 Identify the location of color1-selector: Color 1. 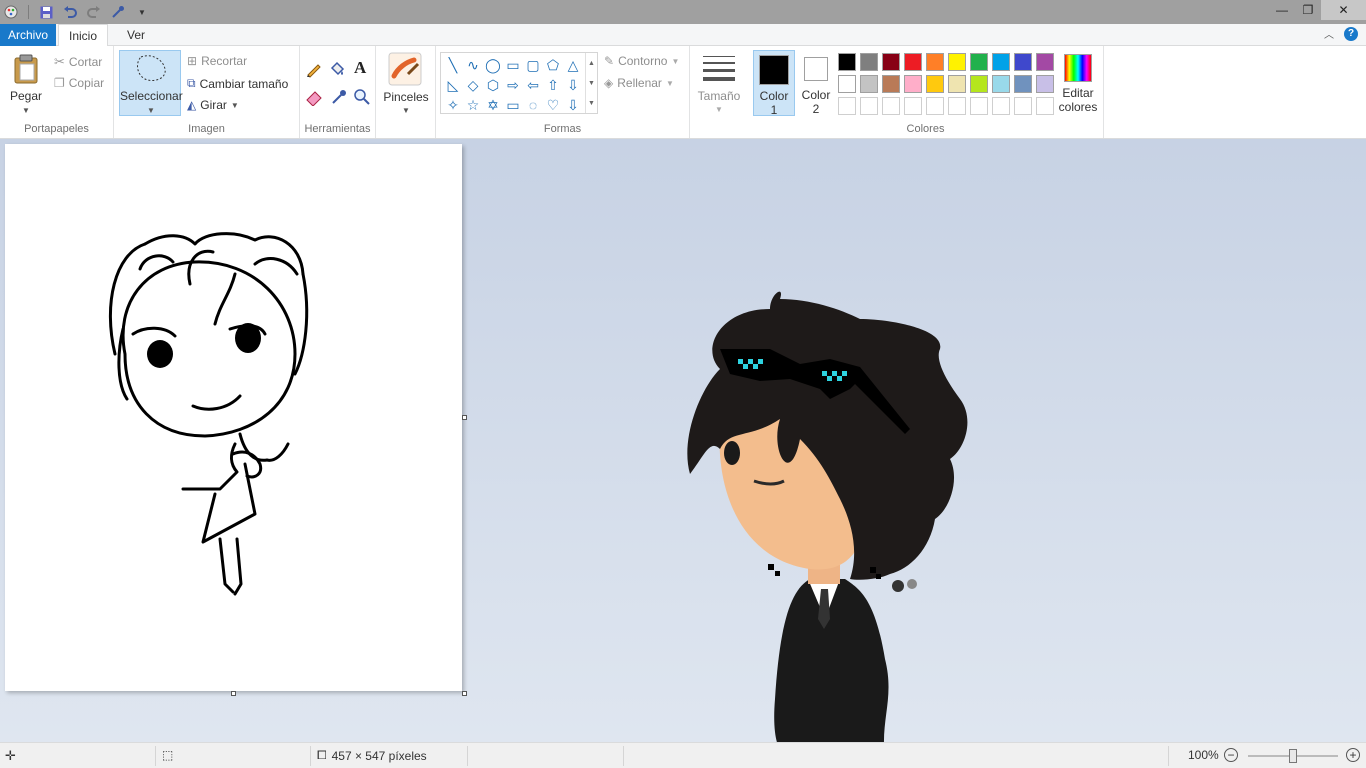
(774, 83).